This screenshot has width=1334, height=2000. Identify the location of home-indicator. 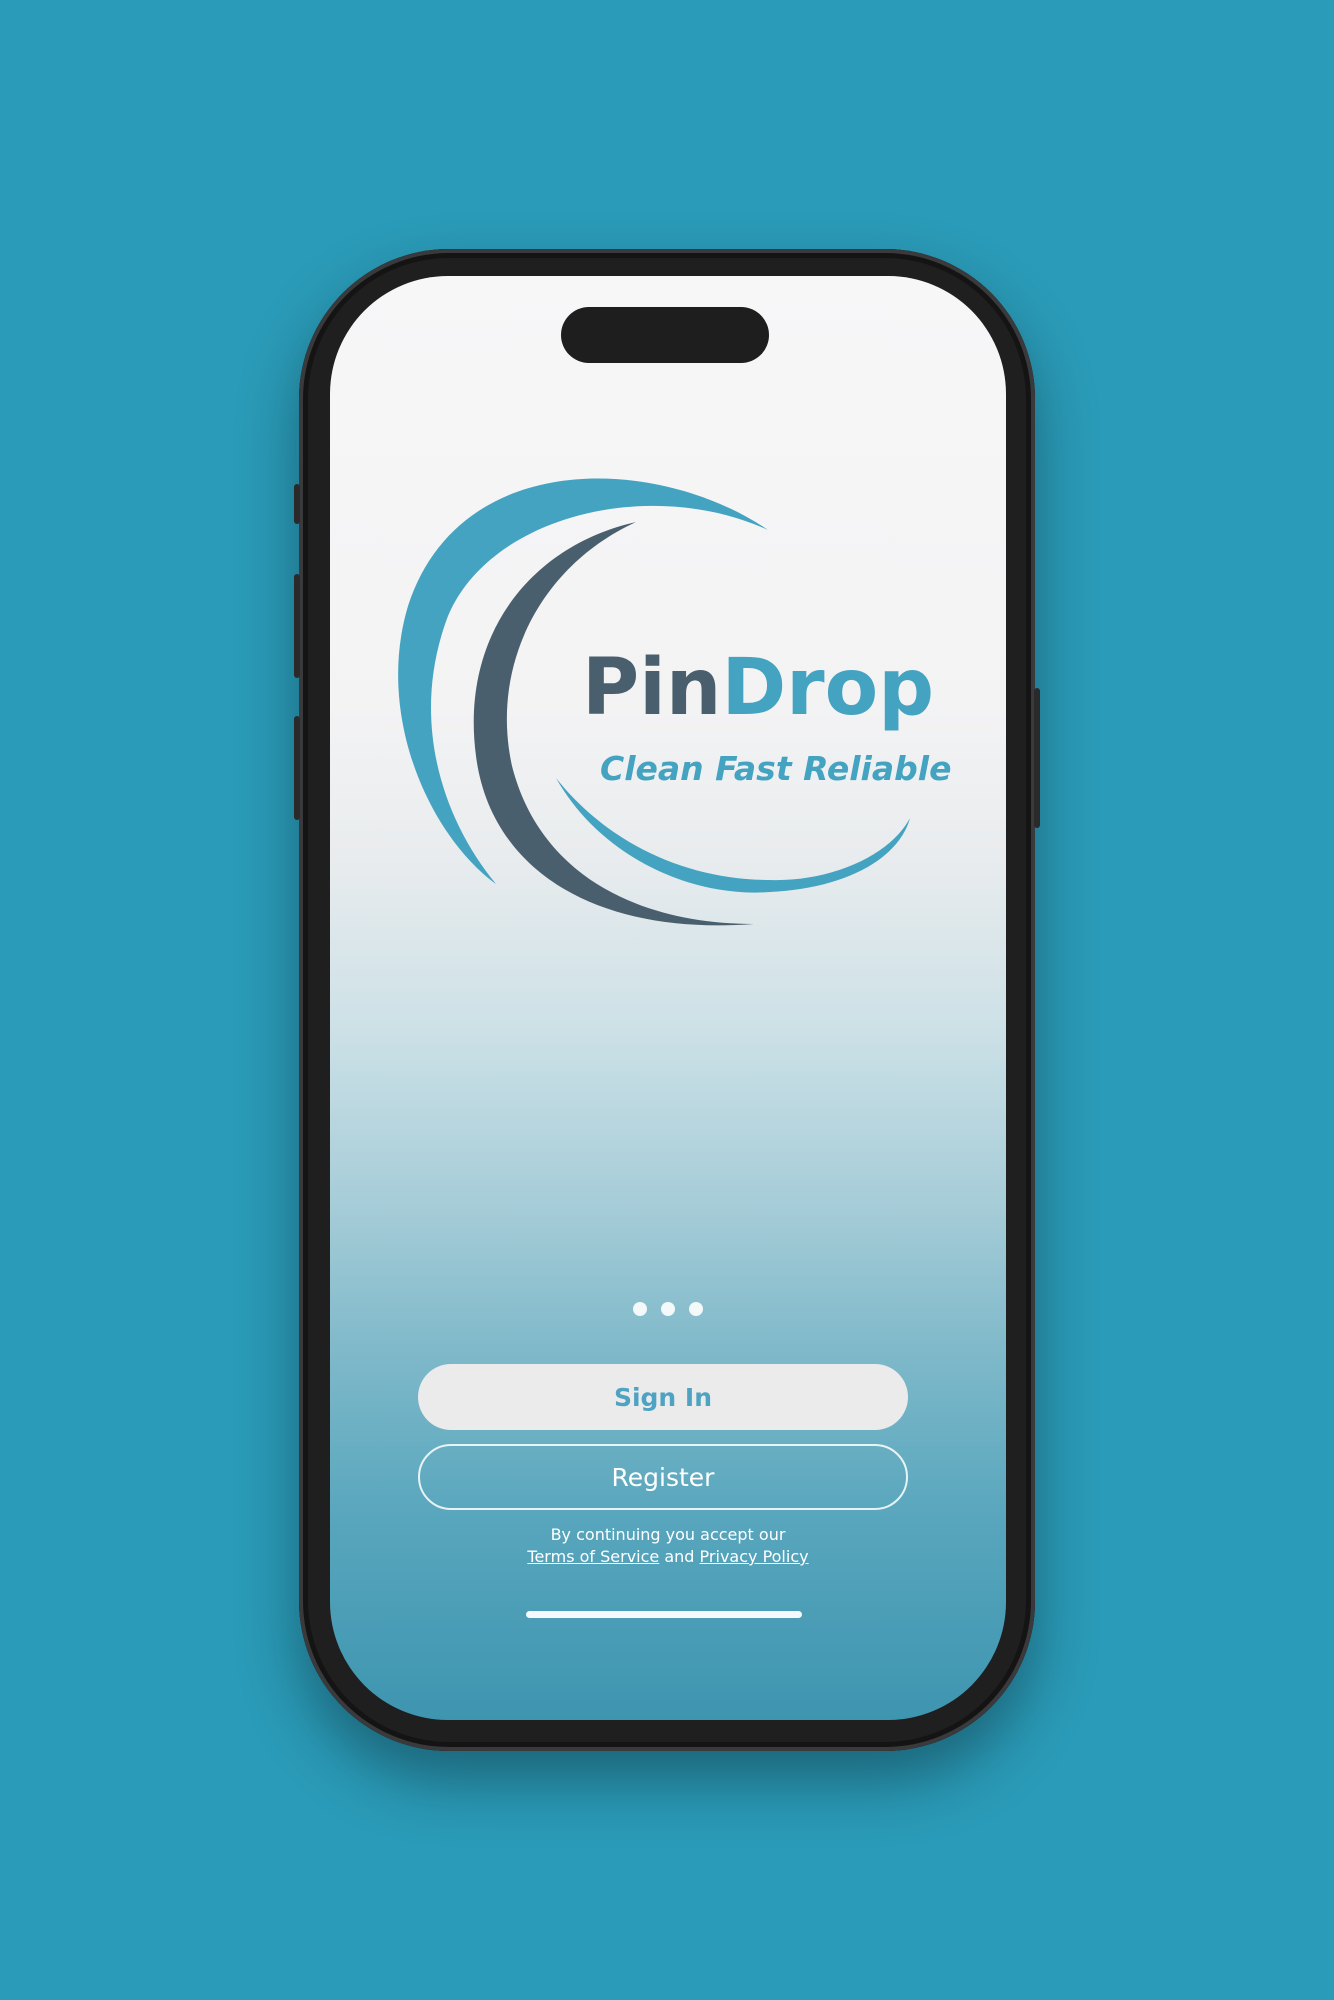
(664, 1614).